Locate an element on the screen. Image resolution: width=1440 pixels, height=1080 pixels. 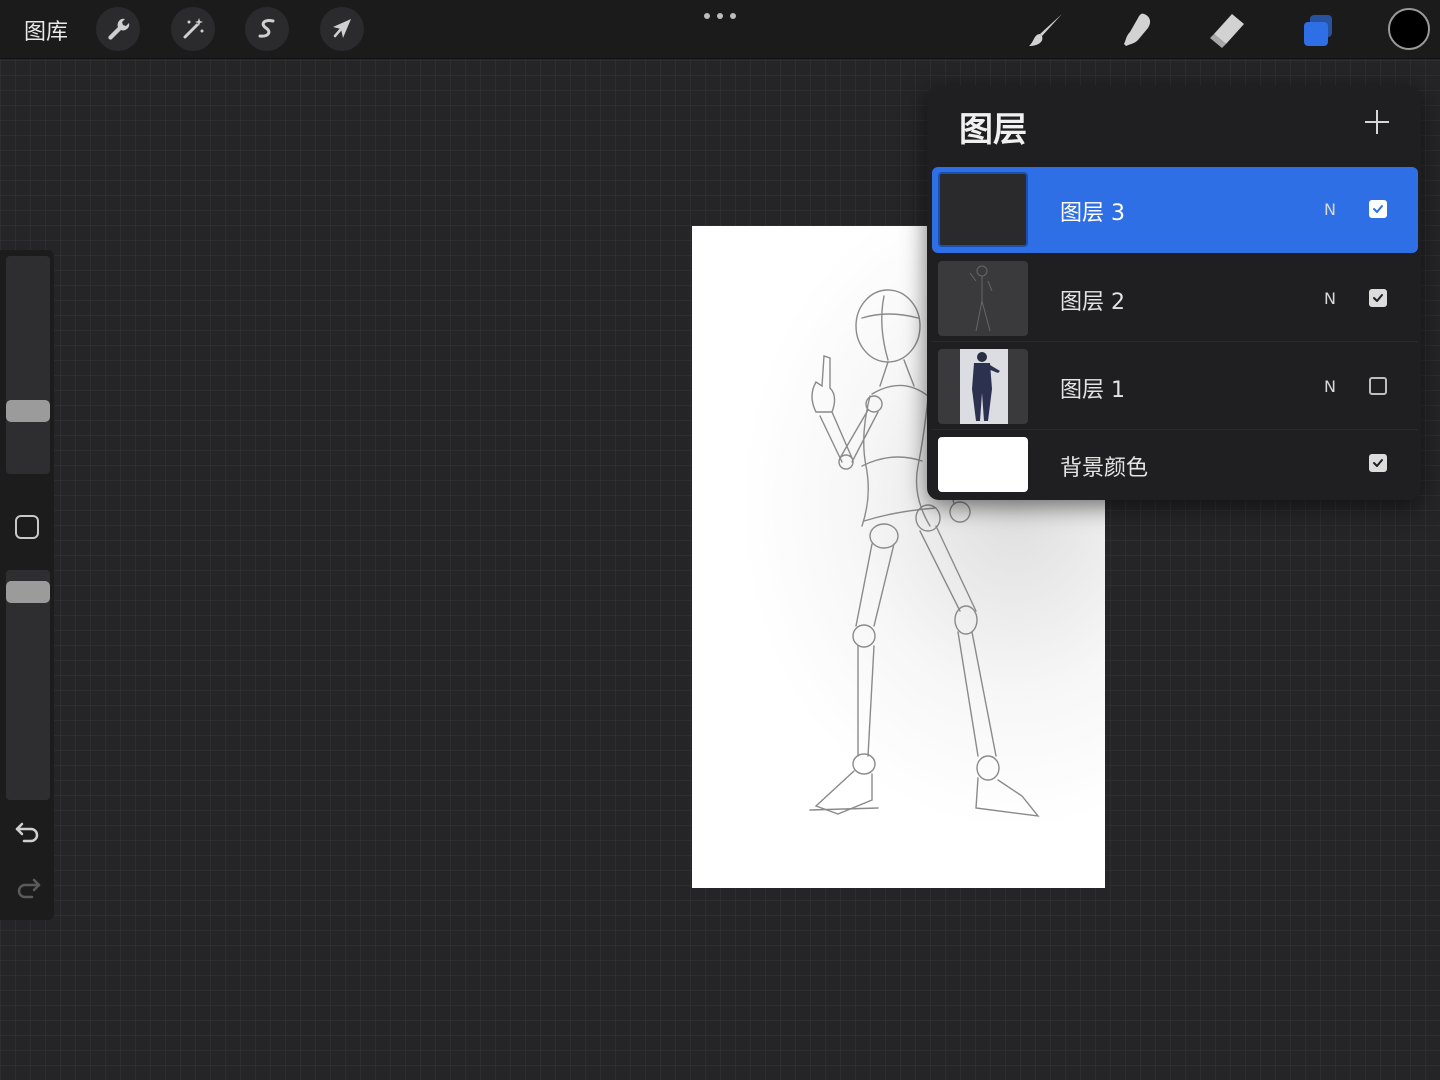
layers-panel: 图层 图层 3 N 图层 2 N 图层 1 N 背景颜色 is located at coordinates (1174, 293).